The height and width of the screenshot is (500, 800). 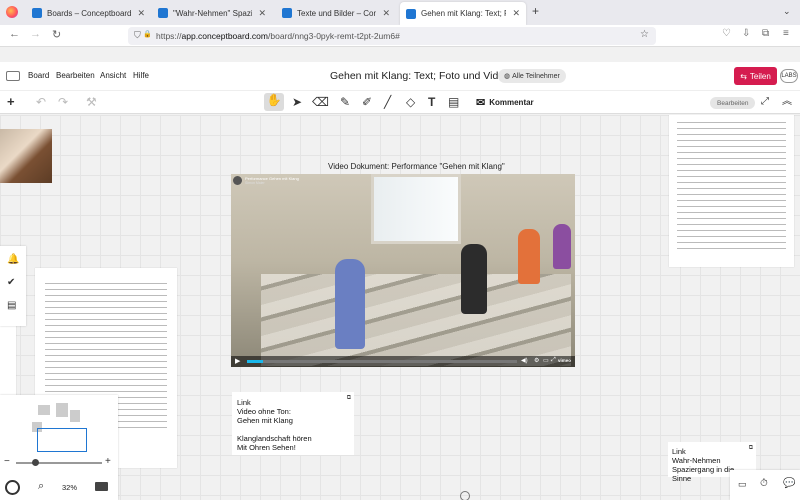 I want to click on menu-ansicht: Ansicht, so click(x=113, y=75).